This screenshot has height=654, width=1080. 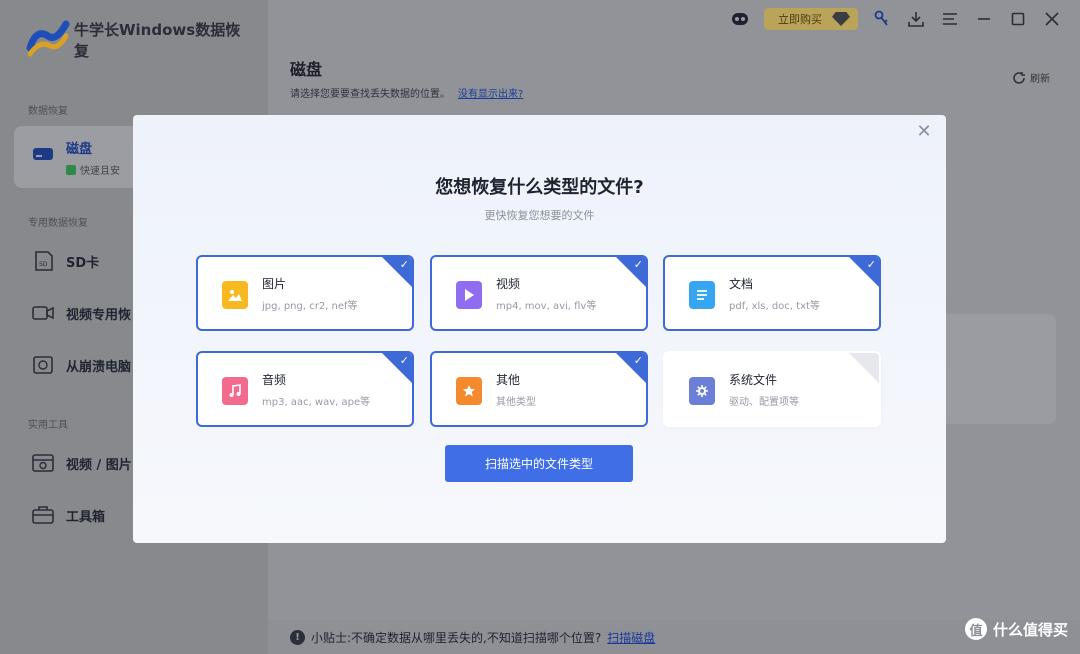 I want to click on card-title: 系统文件, so click(x=753, y=380).